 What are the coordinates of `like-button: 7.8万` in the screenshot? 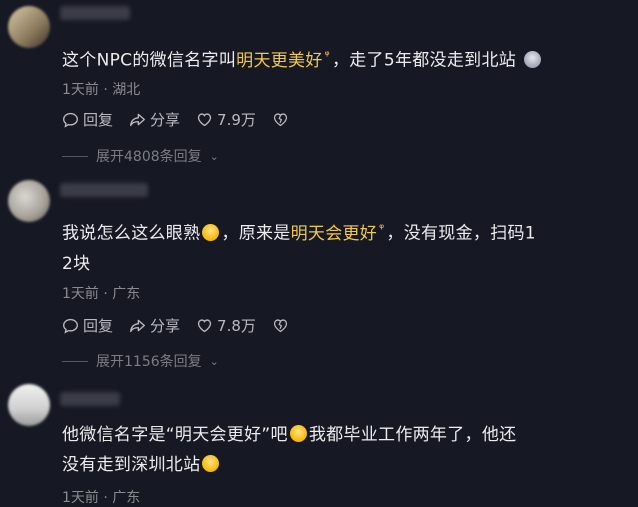 It's located at (226, 325).